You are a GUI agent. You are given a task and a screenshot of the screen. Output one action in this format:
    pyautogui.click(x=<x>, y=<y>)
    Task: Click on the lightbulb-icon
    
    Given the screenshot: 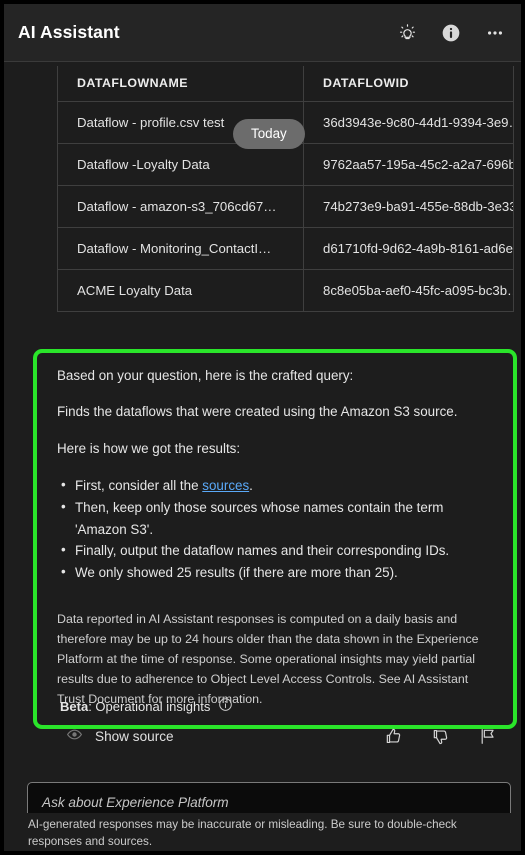 What is the action you would take?
    pyautogui.click(x=407, y=33)
    